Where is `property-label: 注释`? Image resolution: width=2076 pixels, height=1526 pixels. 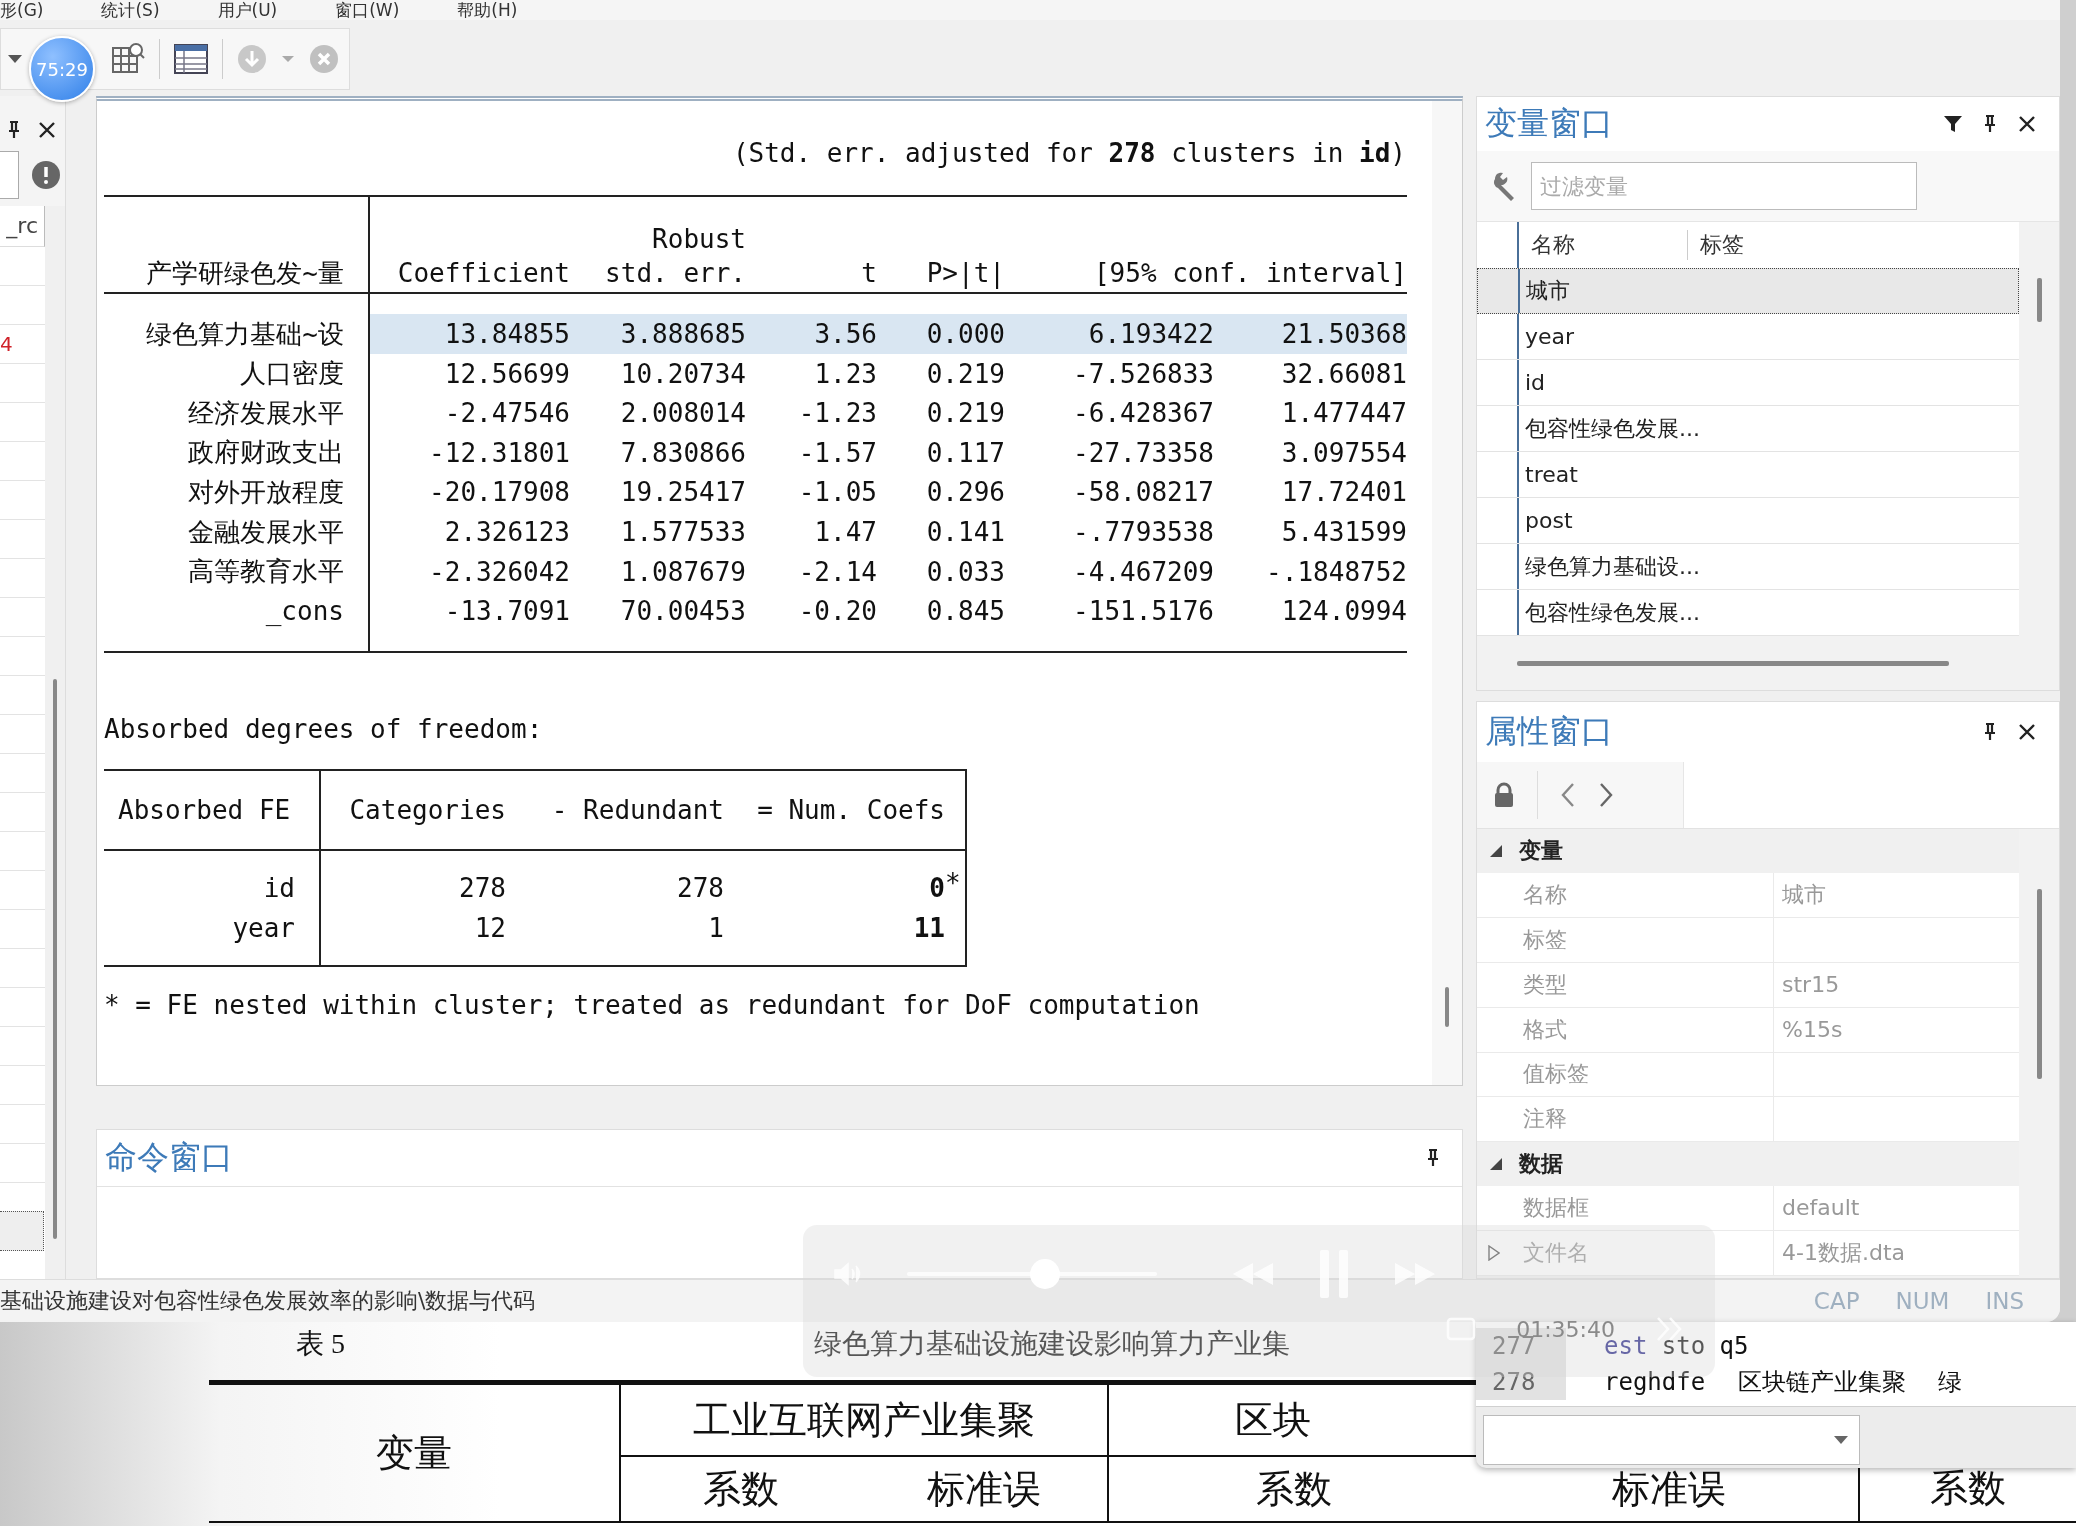
property-label: 注释 is located at coordinates (1545, 1119).